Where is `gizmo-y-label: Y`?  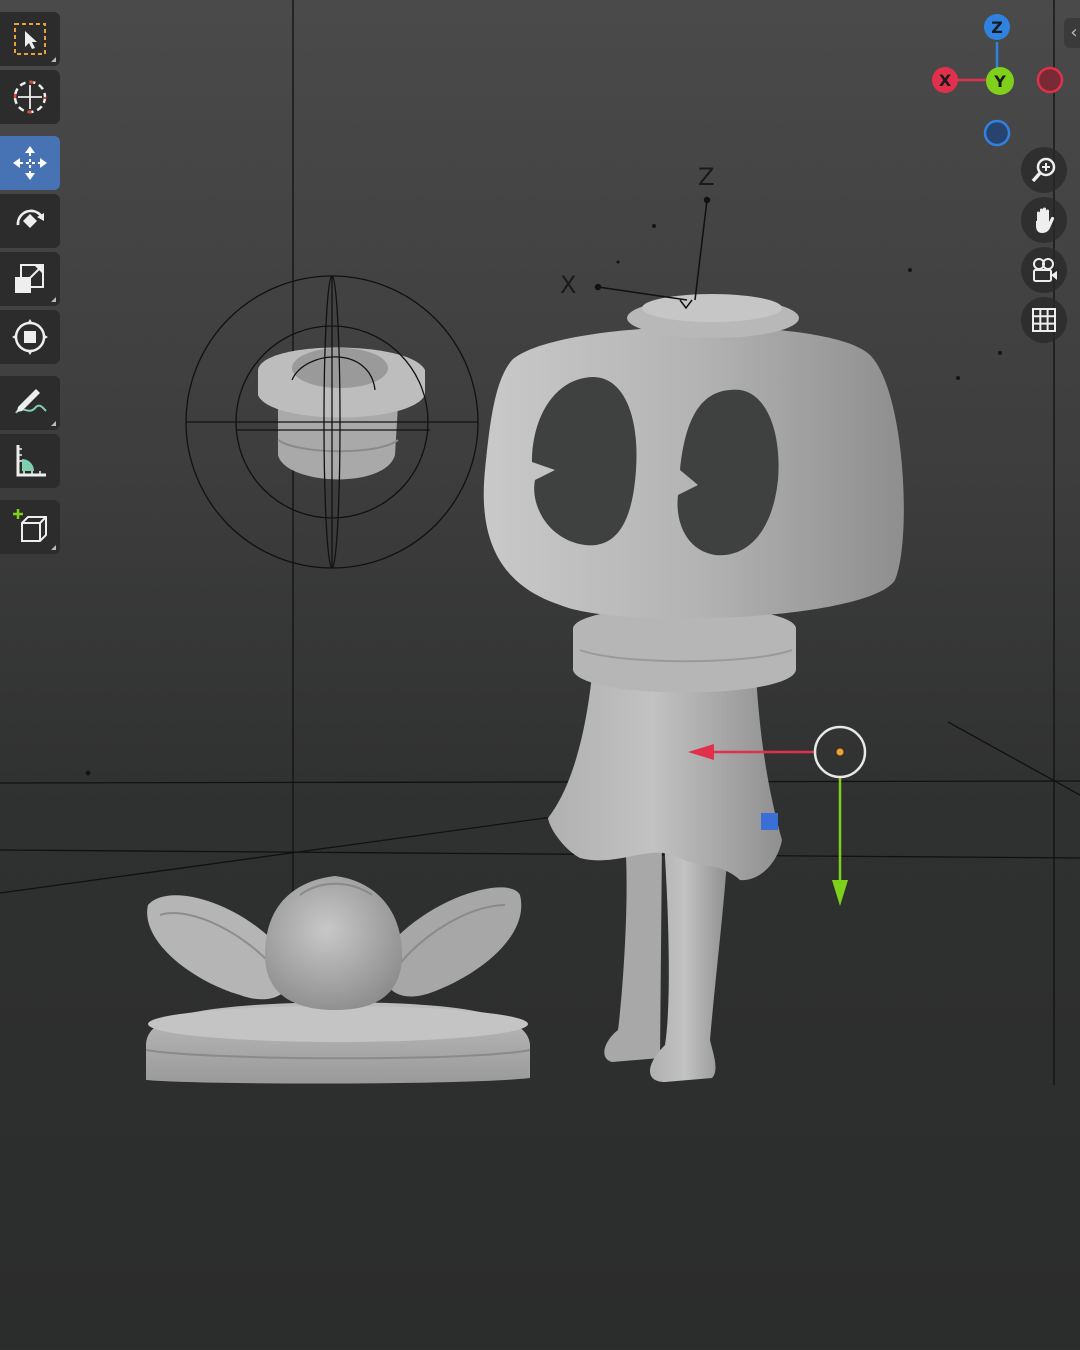 gizmo-y-label: Y is located at coordinates (999, 81).